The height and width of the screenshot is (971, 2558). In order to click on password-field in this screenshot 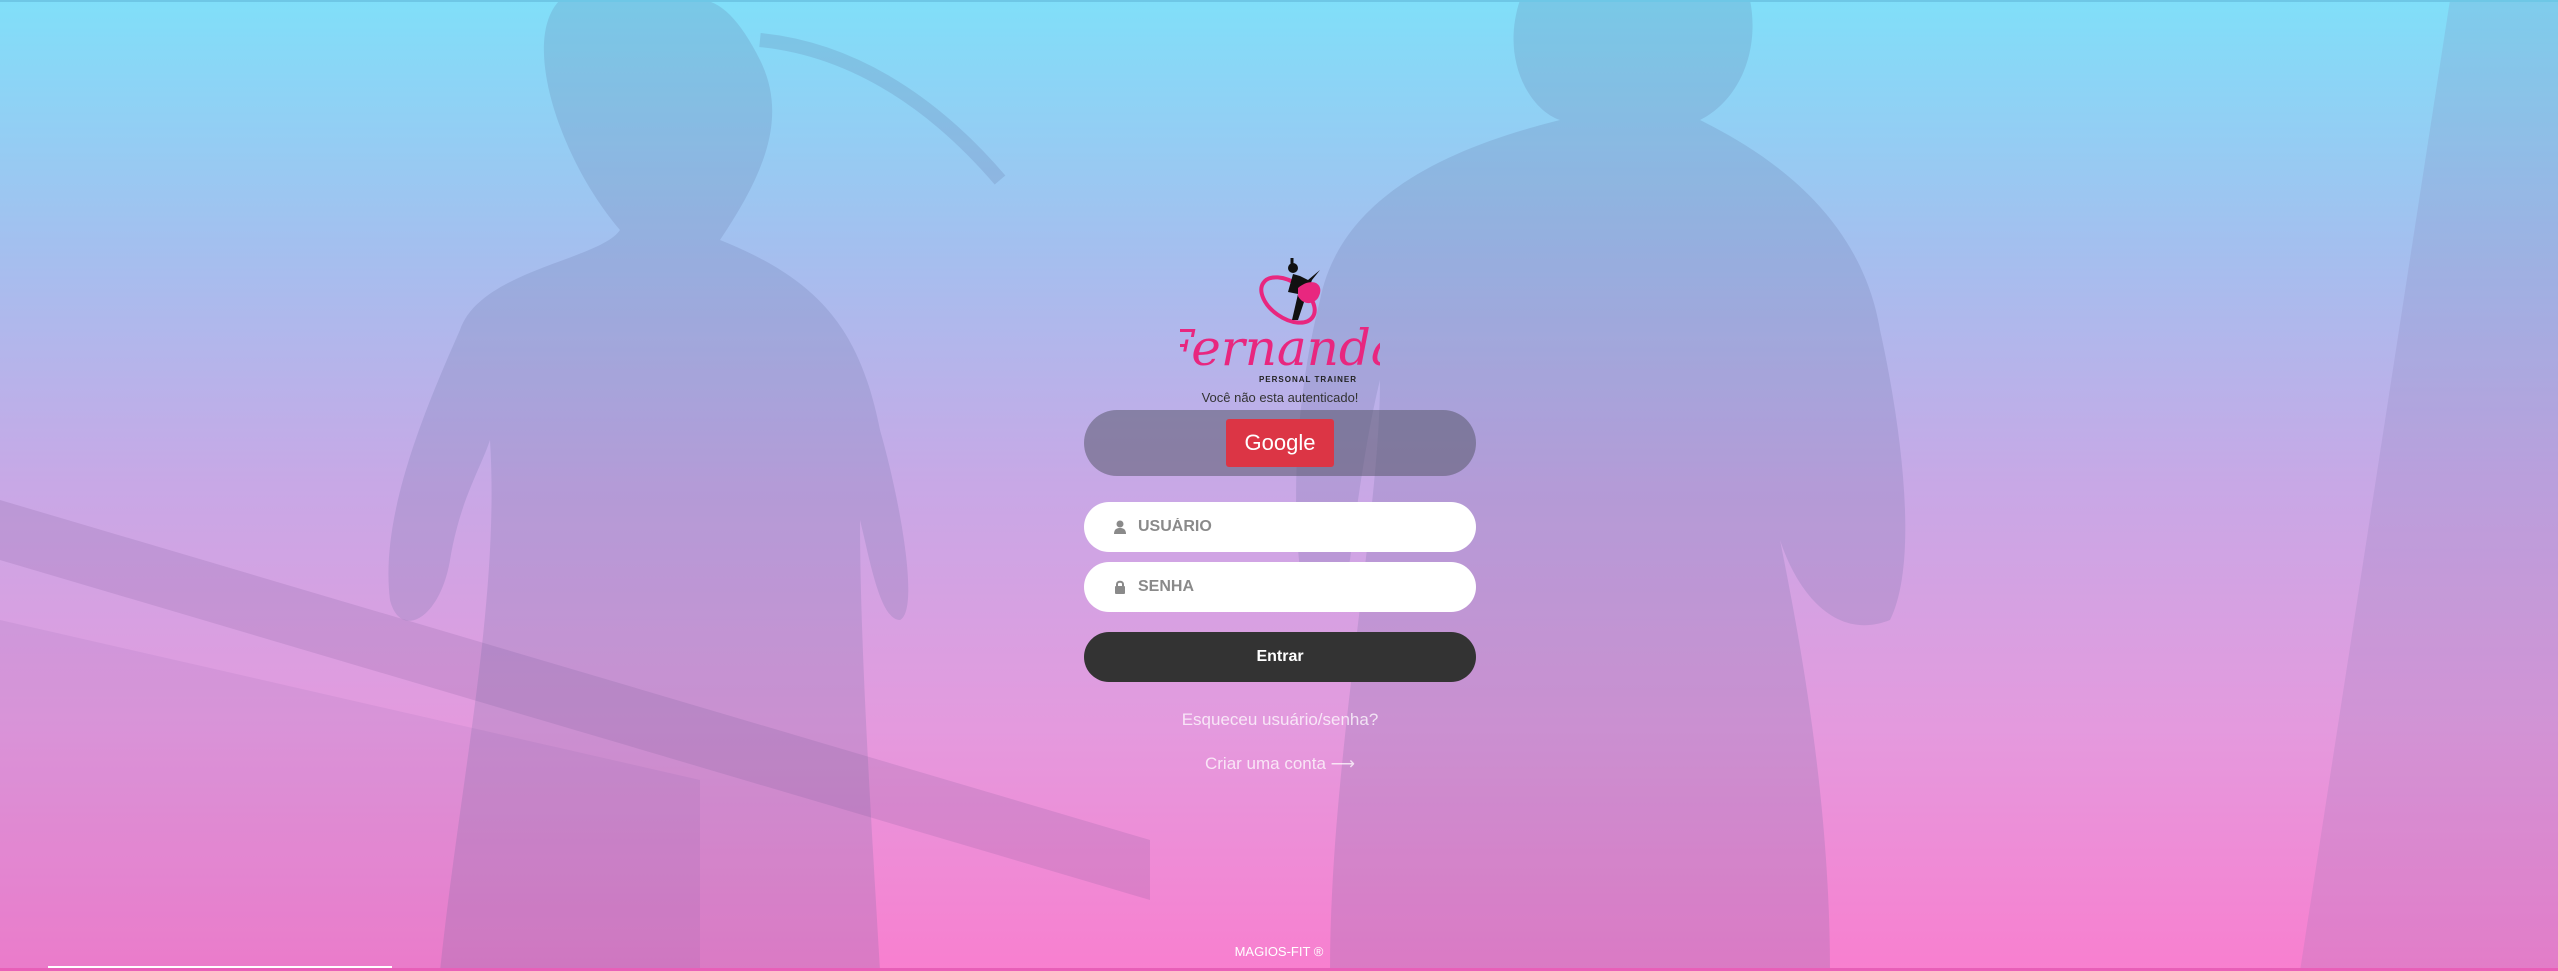, I will do `click(1280, 587)`.